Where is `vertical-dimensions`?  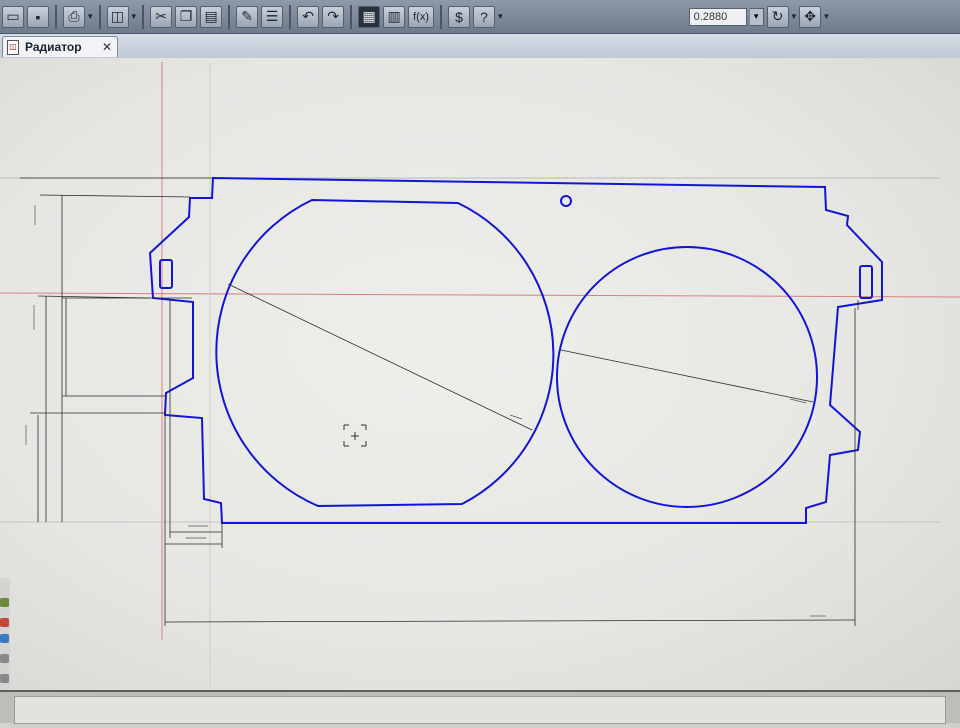 vertical-dimensions is located at coordinates (116, 349).